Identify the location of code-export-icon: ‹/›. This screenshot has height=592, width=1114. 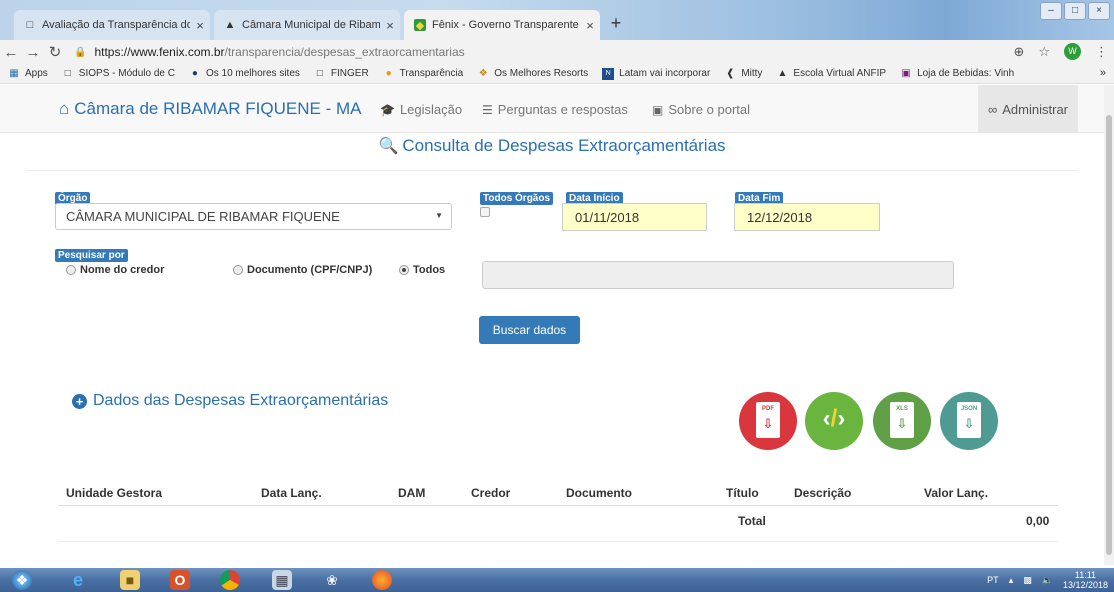
(834, 421).